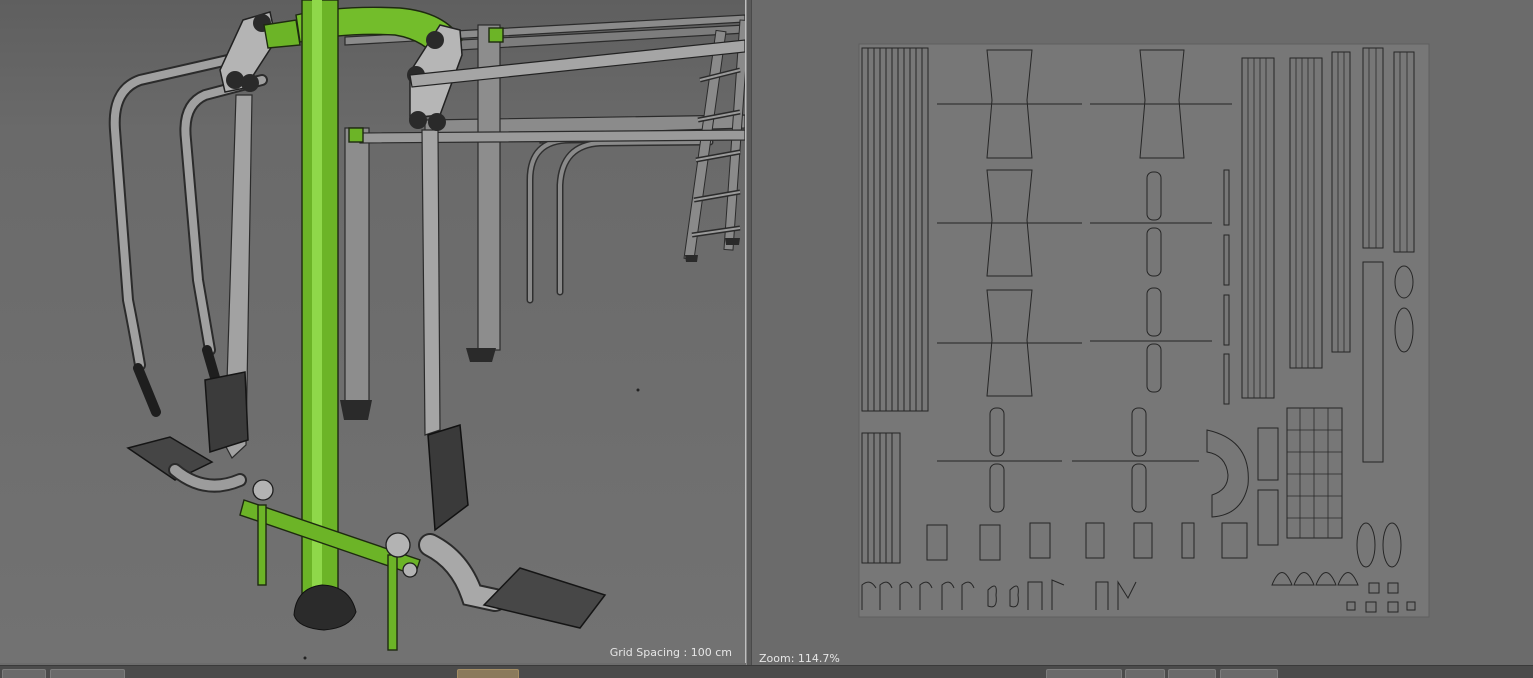 This screenshot has width=1533, height=678. Describe the element at coordinates (766, 671) in the screenshot. I see `bottom-tab-strip` at that location.